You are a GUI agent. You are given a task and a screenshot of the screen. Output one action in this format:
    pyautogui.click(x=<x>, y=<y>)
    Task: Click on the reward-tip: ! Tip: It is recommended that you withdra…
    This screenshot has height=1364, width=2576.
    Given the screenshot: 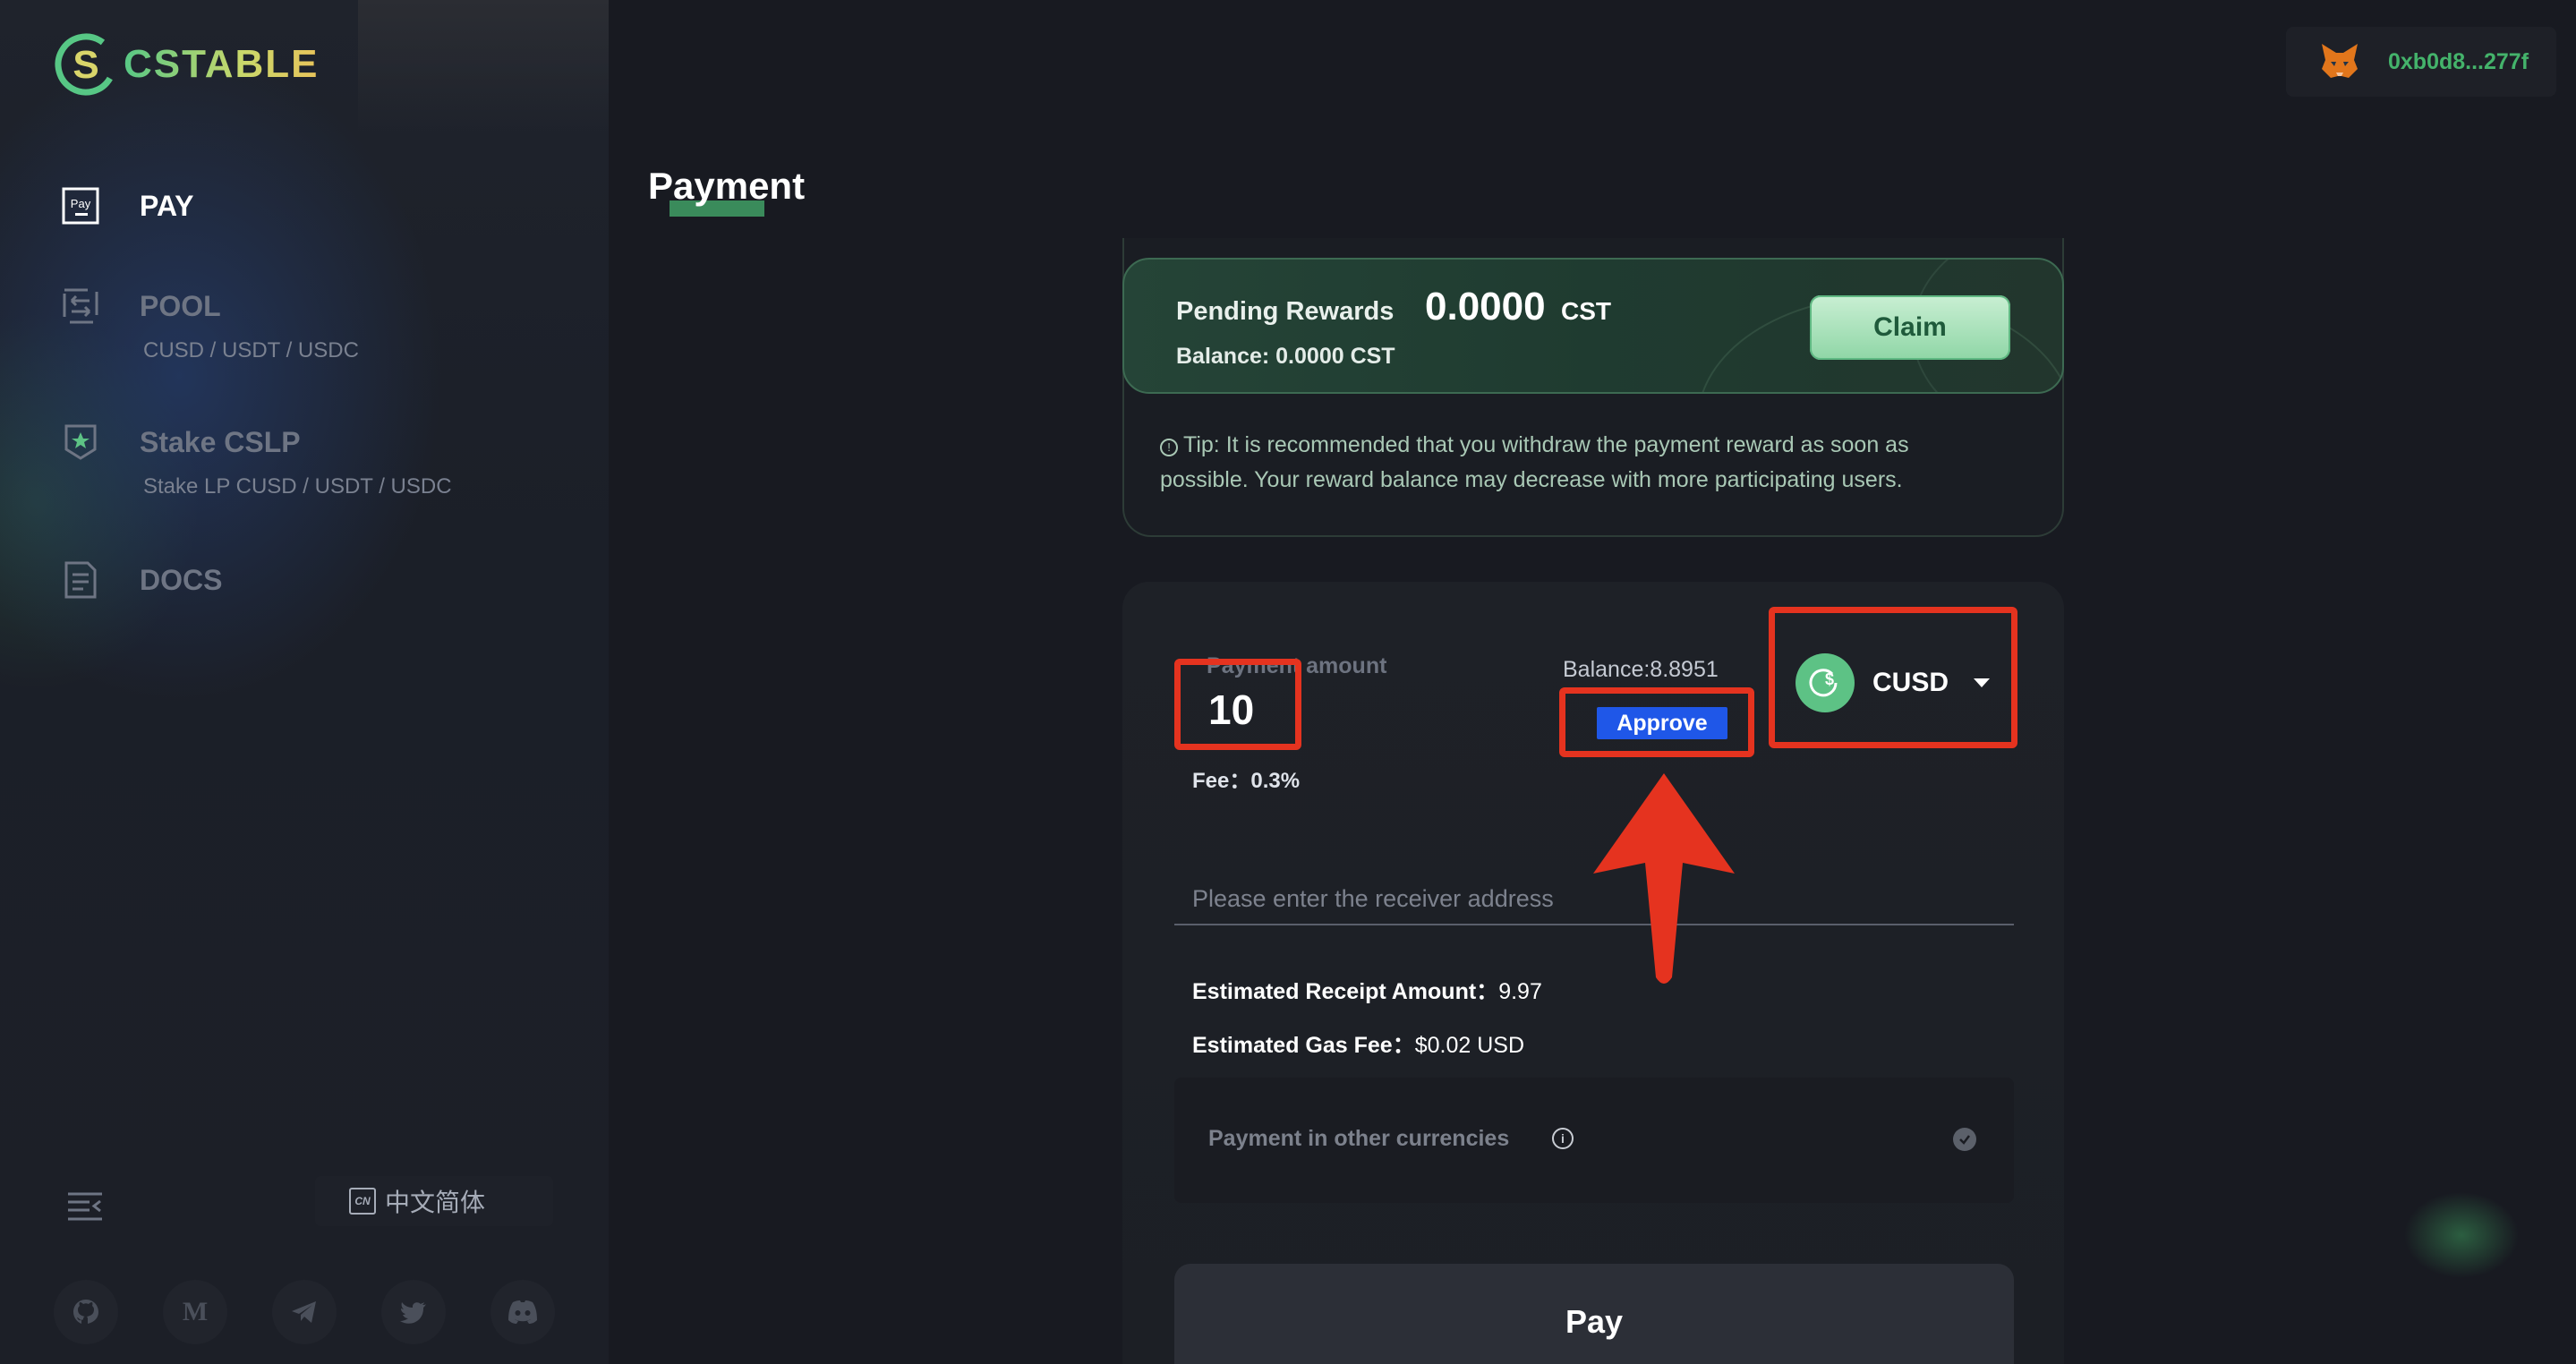 What is the action you would take?
    pyautogui.click(x=1576, y=463)
    